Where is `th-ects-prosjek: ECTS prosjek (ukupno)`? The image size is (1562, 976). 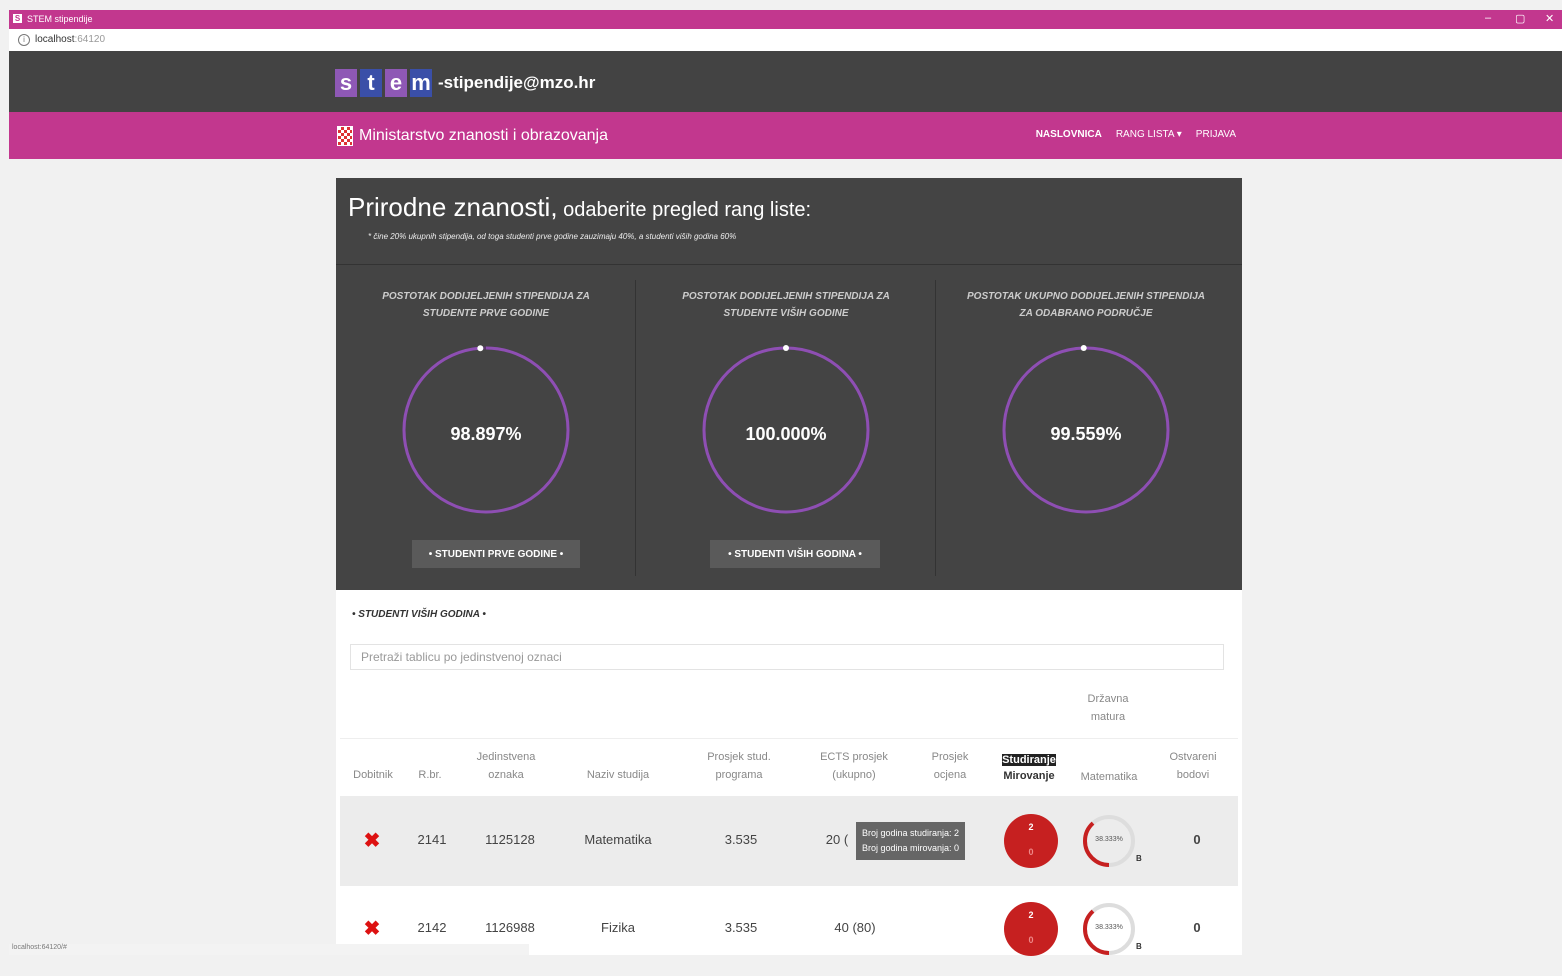 th-ects-prosjek: ECTS prosjek (ukupno) is located at coordinates (854, 766).